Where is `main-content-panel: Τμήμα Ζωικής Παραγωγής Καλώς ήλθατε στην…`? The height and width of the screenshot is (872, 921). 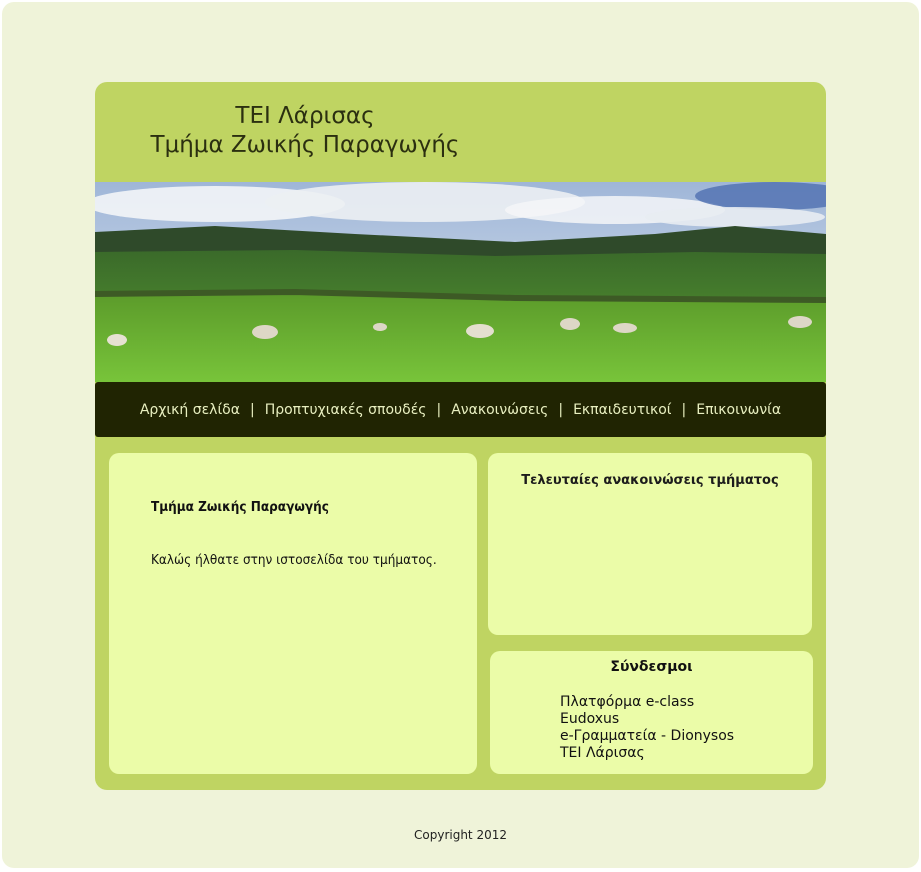 main-content-panel: Τμήμα Ζωικής Παραγωγής Καλώς ήλθατε στην… is located at coordinates (293, 613).